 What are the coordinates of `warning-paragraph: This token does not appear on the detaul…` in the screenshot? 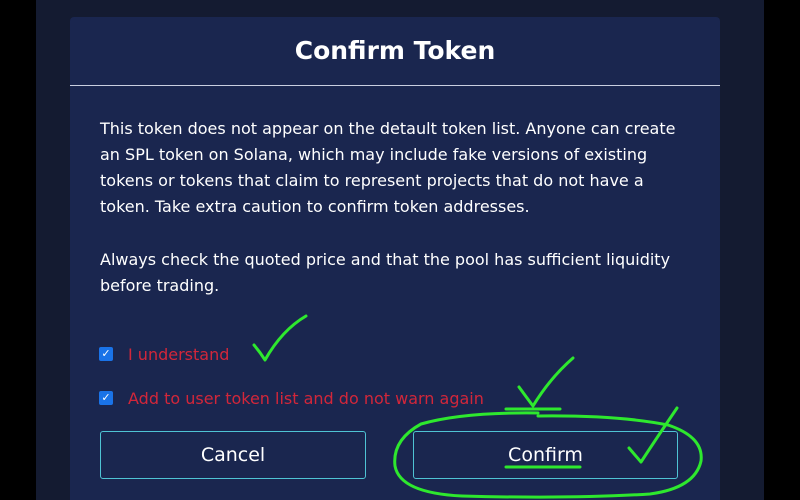 It's located at (388, 167).